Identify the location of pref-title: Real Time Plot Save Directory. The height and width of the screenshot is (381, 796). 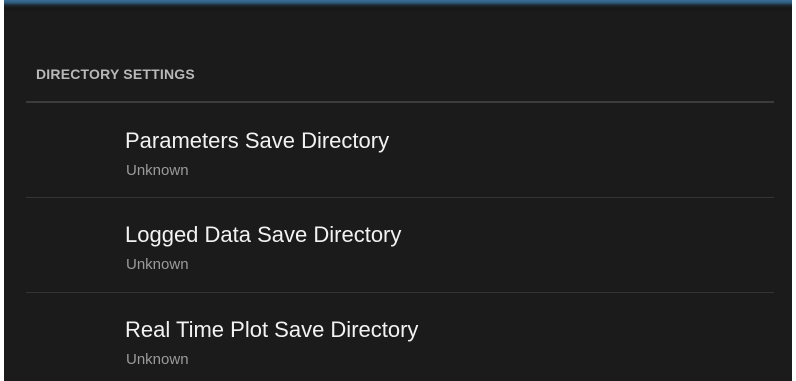
(272, 329).